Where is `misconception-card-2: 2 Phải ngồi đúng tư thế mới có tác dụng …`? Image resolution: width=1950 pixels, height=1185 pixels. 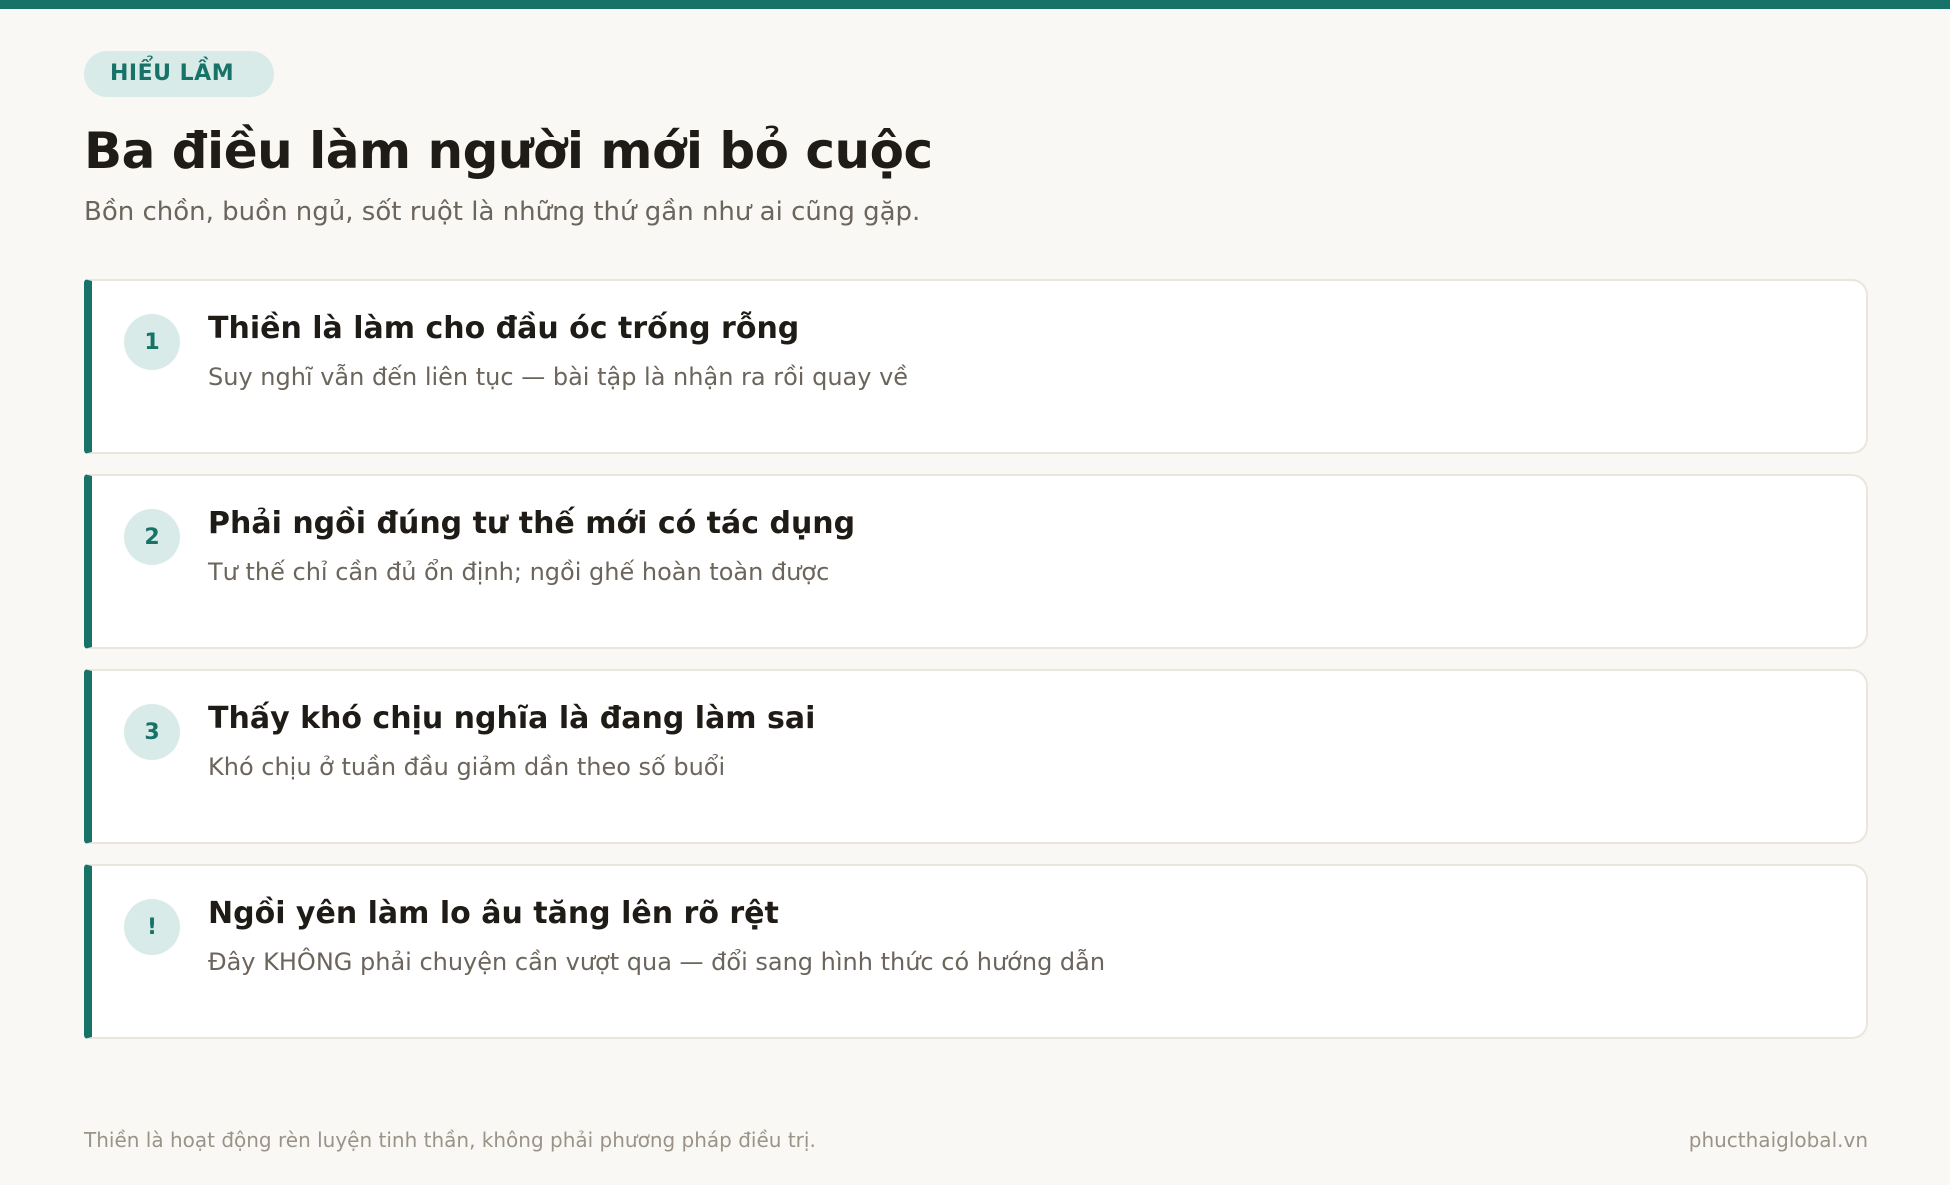 misconception-card-2: 2 Phải ngồi đúng tư thế mới có tác dụng … is located at coordinates (976, 561).